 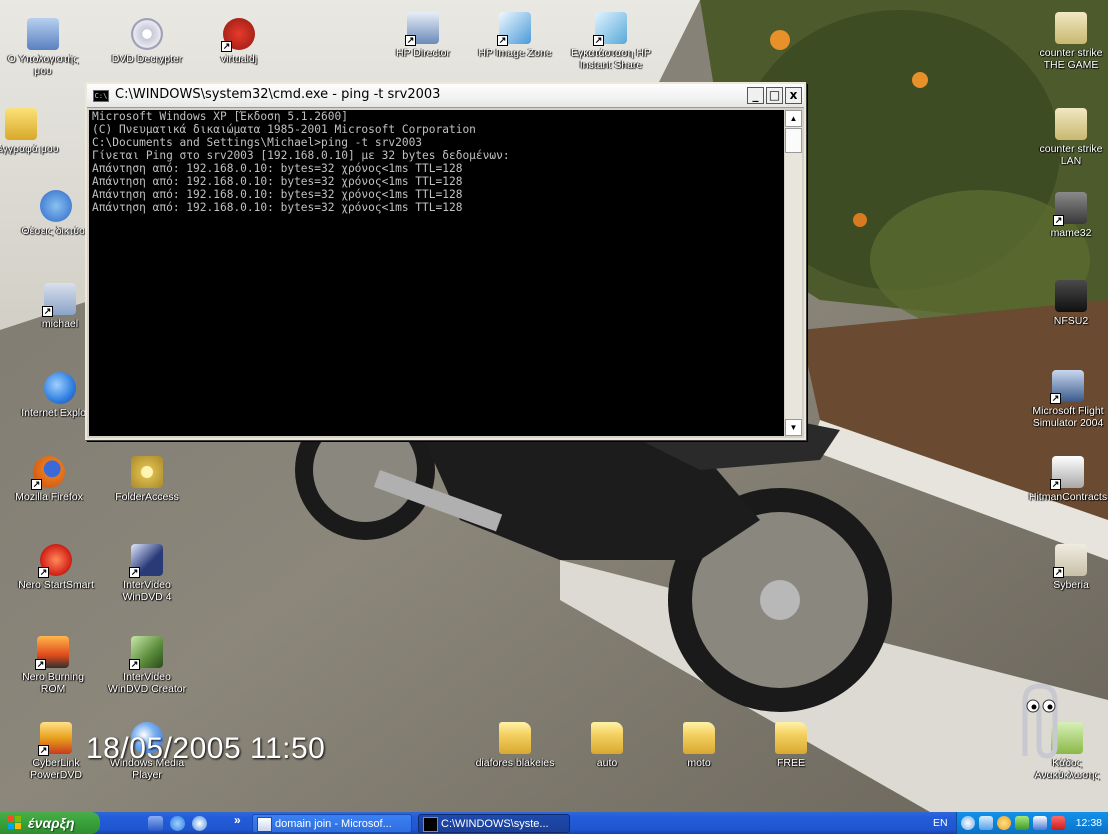 I want to click on desktop-icon-nero-startsmart: ↗ Nero StartSmart, so click(x=56, y=567).